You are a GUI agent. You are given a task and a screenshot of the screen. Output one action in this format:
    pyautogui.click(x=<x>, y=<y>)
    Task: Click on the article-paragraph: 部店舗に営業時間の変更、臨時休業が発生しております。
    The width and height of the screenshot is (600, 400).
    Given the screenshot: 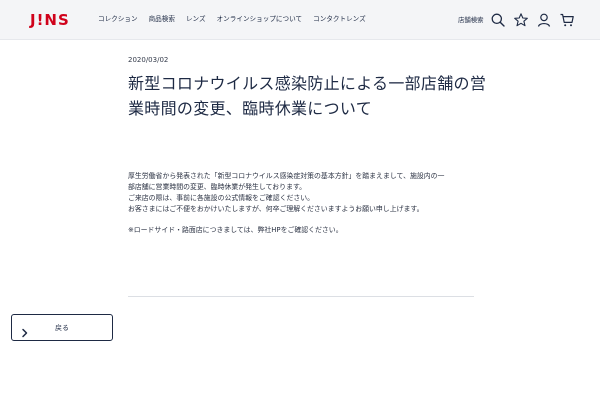 What is the action you would take?
    pyautogui.click(x=217, y=187)
    